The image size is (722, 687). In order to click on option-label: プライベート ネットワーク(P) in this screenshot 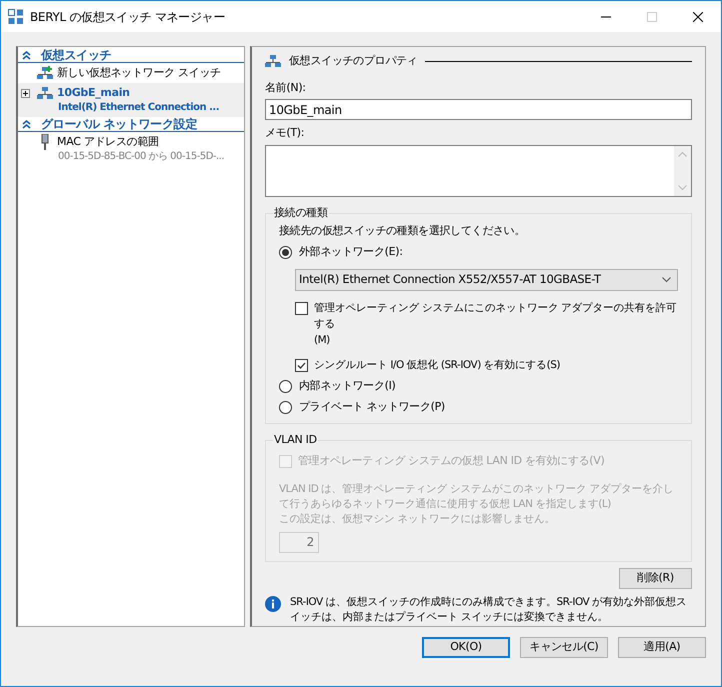, I will do `click(372, 407)`.